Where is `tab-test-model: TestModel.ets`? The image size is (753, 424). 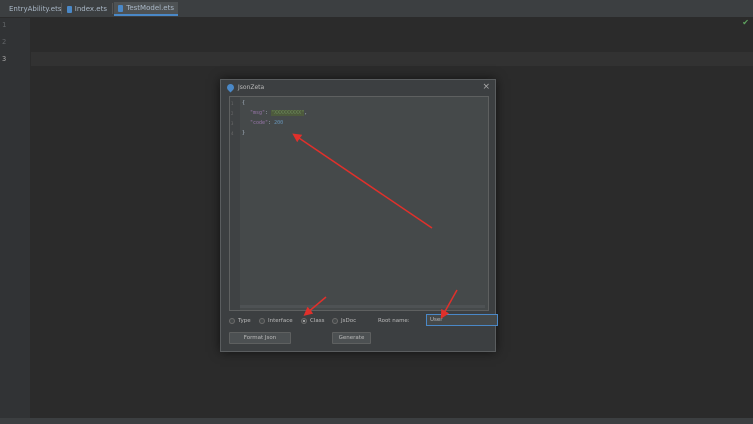
tab-test-model: TestModel.ets is located at coordinates (146, 9).